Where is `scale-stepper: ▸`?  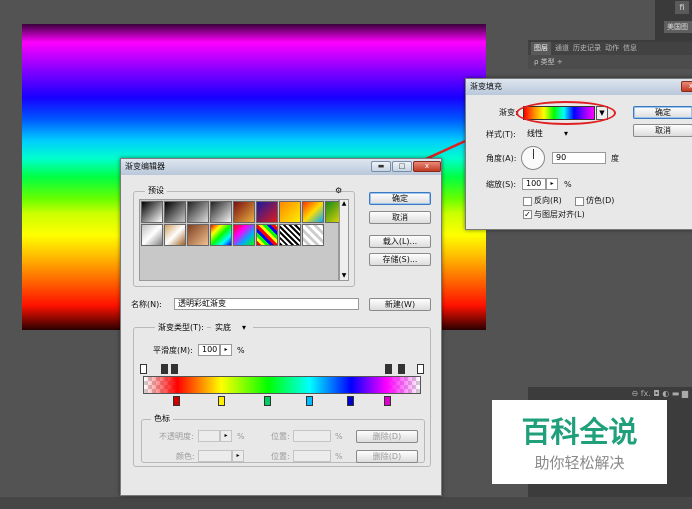 scale-stepper: ▸ is located at coordinates (552, 184).